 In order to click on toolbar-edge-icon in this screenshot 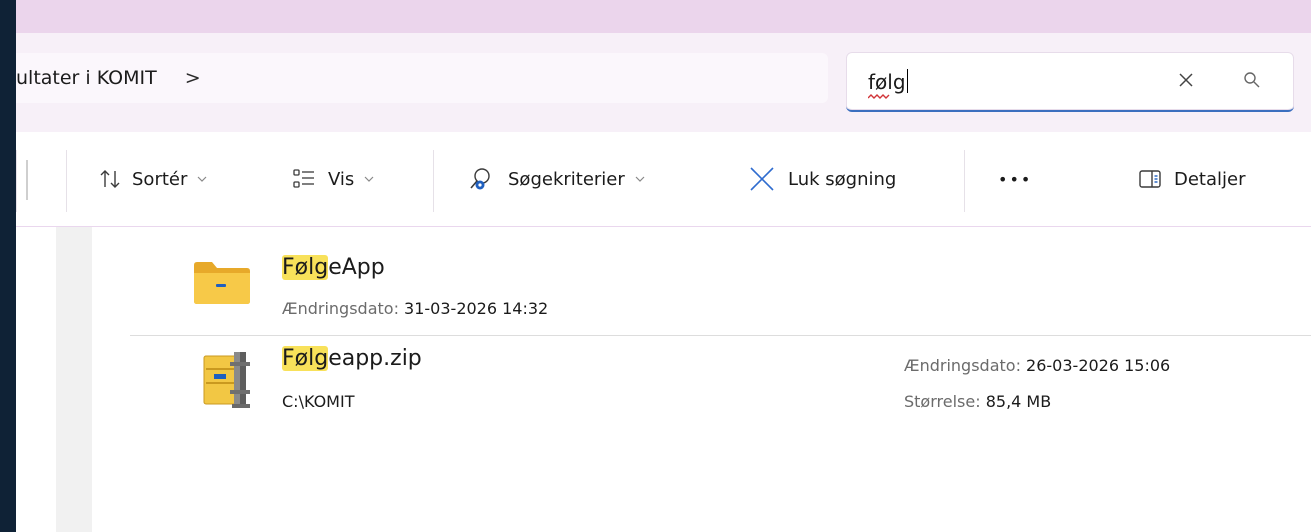, I will do `click(16, 181)`.